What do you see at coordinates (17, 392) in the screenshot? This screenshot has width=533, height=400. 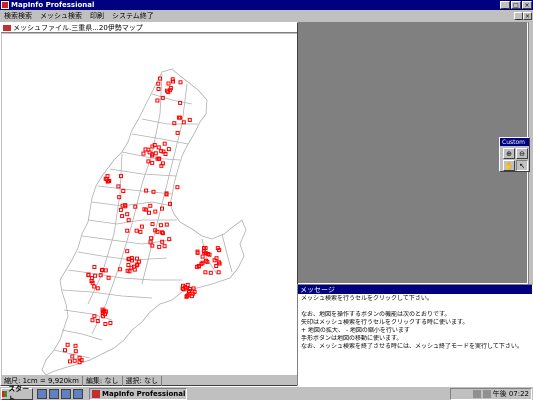 I see `start-button: スタート` at bounding box center [17, 392].